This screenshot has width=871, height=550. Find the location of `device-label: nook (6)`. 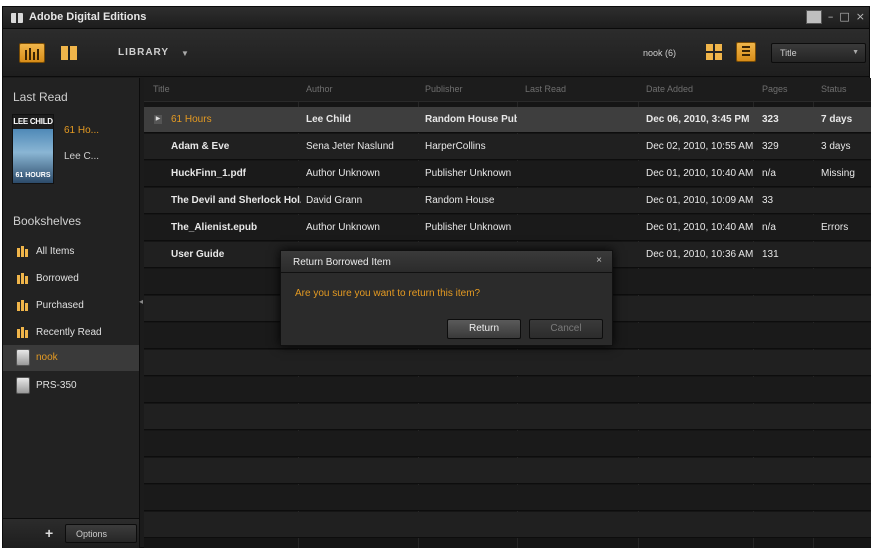

device-label: nook (6) is located at coordinates (660, 53).